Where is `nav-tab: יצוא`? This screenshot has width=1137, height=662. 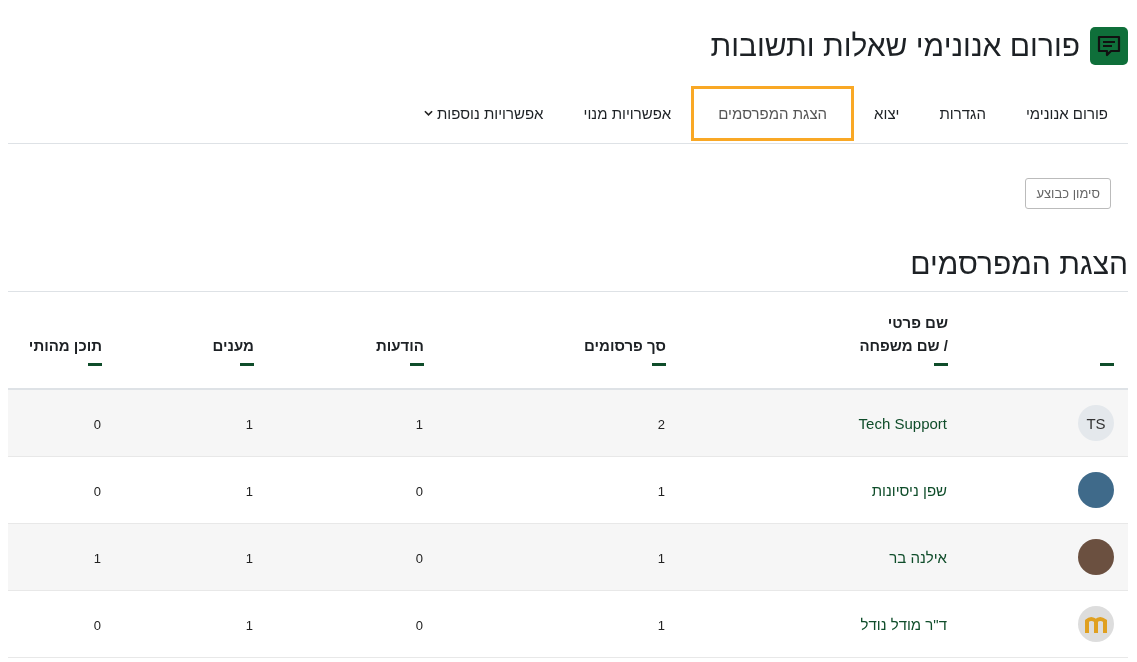
nav-tab: יצוא is located at coordinates (887, 113).